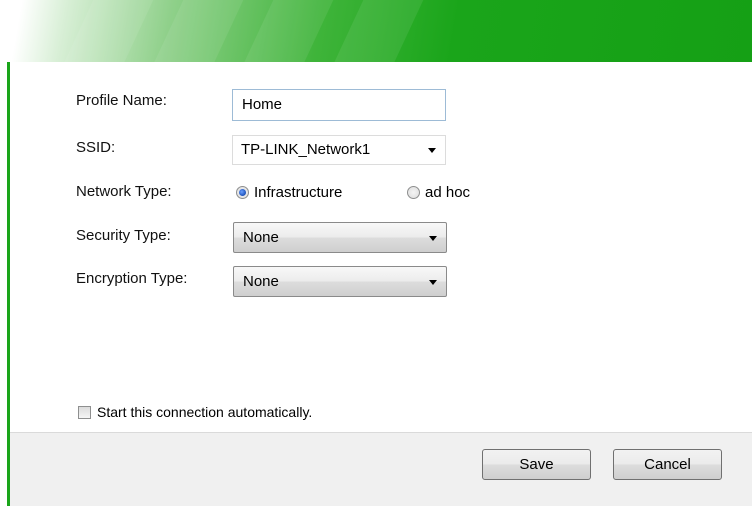 The width and height of the screenshot is (752, 506). I want to click on encryption-type-select: None, so click(340, 281).